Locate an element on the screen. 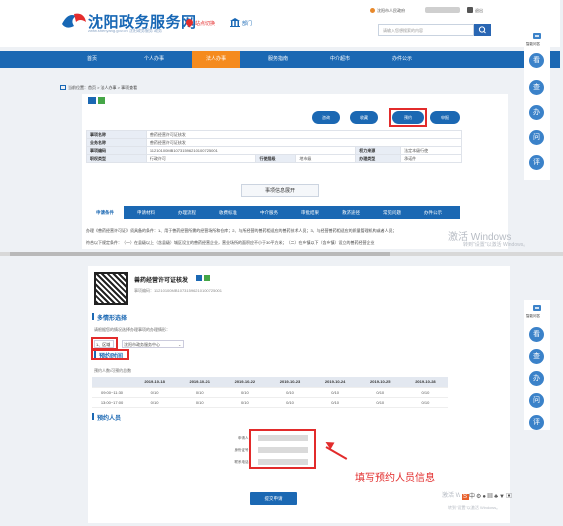 This screenshot has width=563, height=526. site-url: zwfw.shenyang.gov.cn 沈阳政务服务 政务 is located at coordinates (125, 30).